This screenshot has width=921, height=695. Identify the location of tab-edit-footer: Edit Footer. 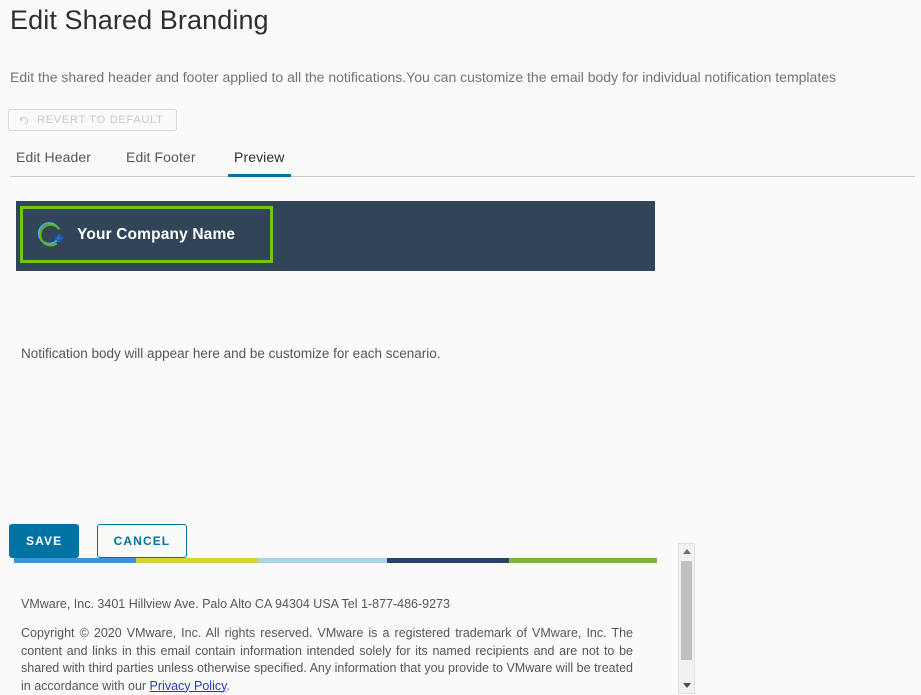
(161, 160).